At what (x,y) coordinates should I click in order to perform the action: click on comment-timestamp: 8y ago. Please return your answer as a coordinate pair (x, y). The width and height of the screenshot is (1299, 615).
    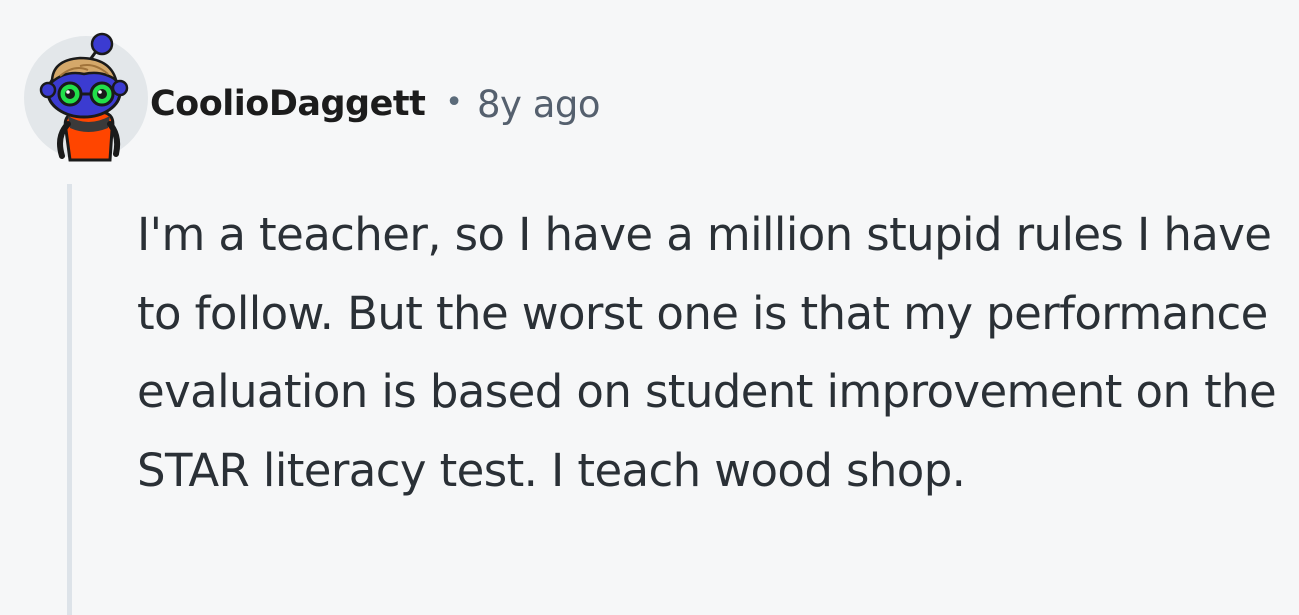
    Looking at the image, I should click on (539, 104).